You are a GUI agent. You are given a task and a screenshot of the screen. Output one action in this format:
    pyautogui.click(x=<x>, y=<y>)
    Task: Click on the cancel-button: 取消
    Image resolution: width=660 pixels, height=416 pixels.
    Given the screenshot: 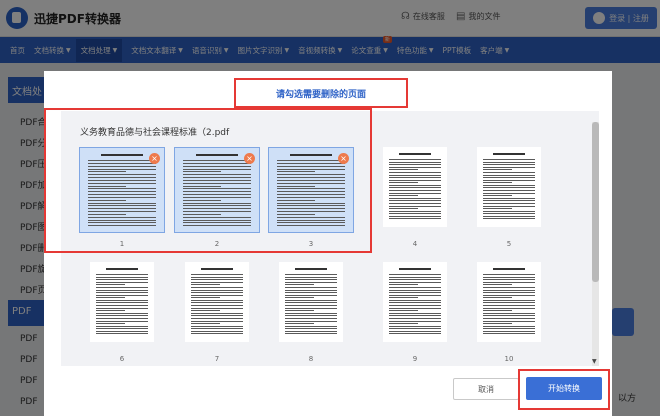 What is the action you would take?
    pyautogui.click(x=486, y=389)
    